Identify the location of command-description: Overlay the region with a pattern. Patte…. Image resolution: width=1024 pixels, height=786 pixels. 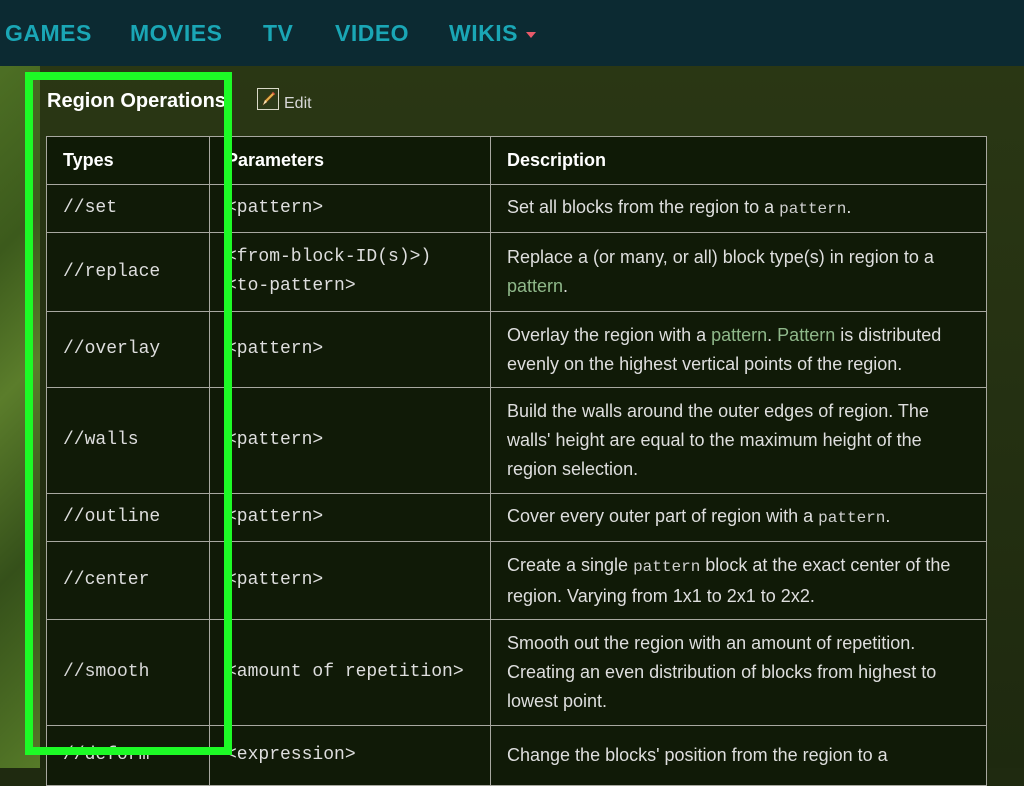
(738, 349).